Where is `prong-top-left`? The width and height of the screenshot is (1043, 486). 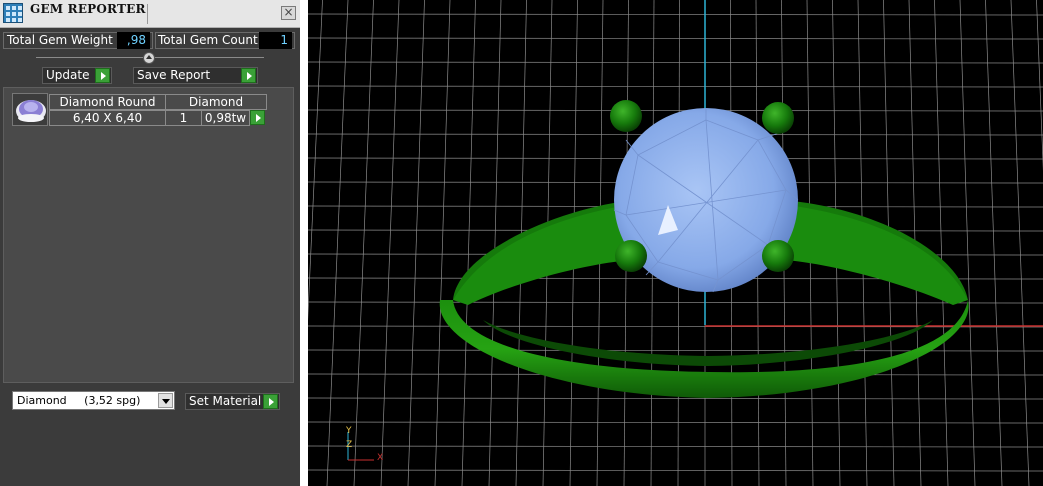
prong-top-left is located at coordinates (626, 116).